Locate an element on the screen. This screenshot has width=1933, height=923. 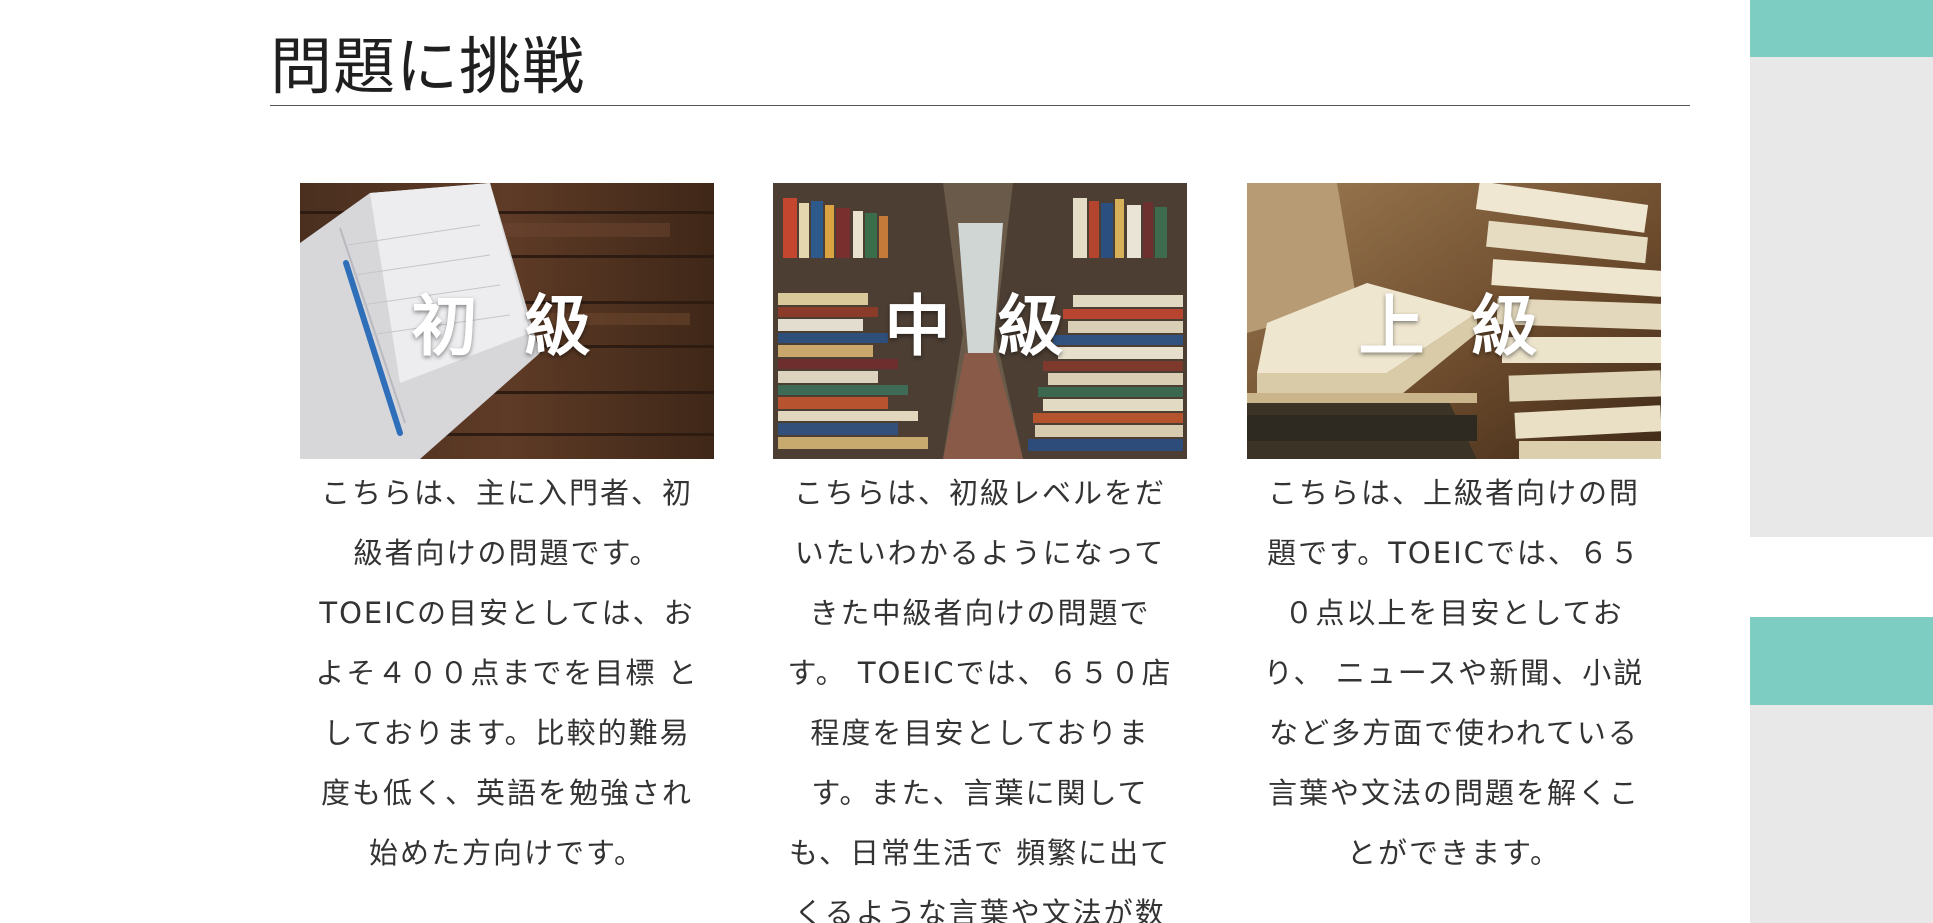
advanced-label: 上 級 is located at coordinates (1454, 326).